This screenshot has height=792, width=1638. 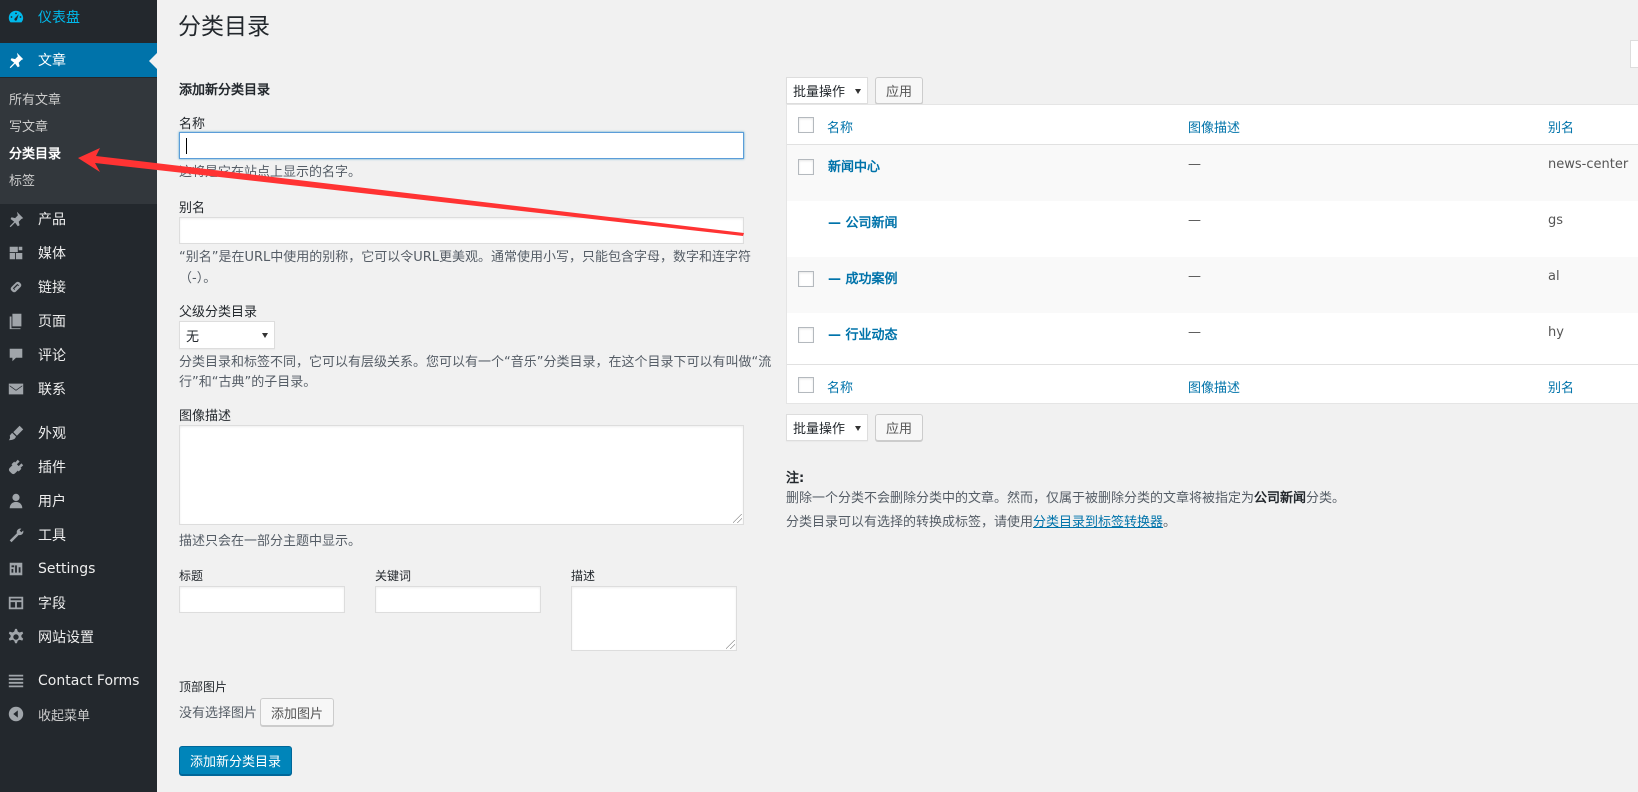 I want to click on no-image-text: 没有选择图片, so click(x=218, y=713).